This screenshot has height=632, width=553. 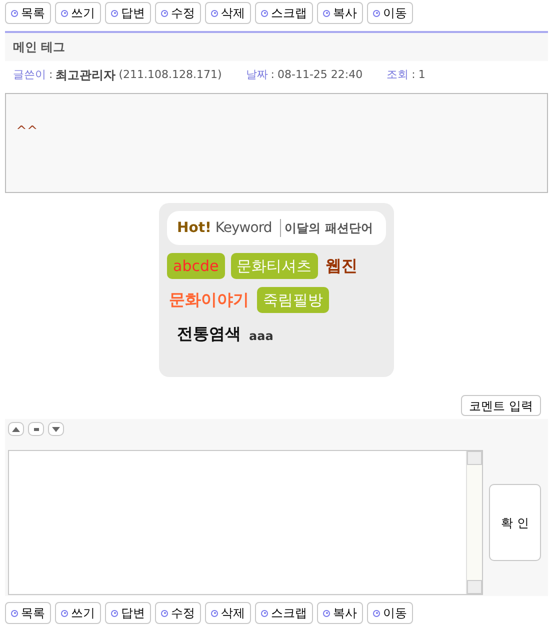 What do you see at coordinates (422, 74) in the screenshot?
I see `view-count: 1` at bounding box center [422, 74].